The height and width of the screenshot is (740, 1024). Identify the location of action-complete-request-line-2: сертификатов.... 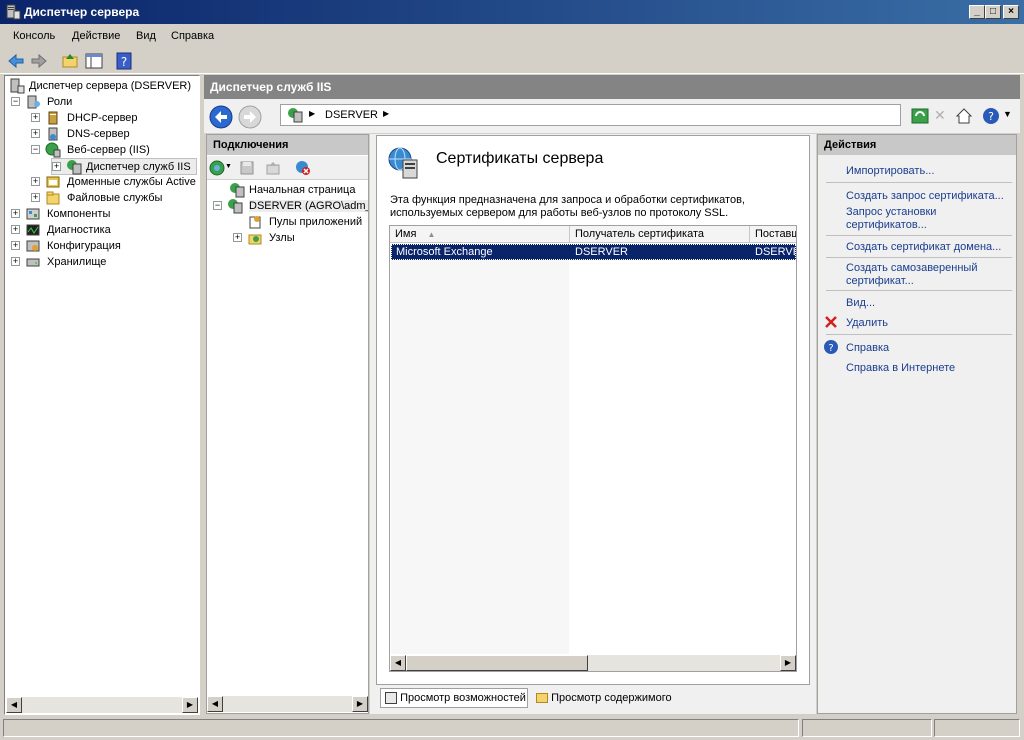
(886, 225).